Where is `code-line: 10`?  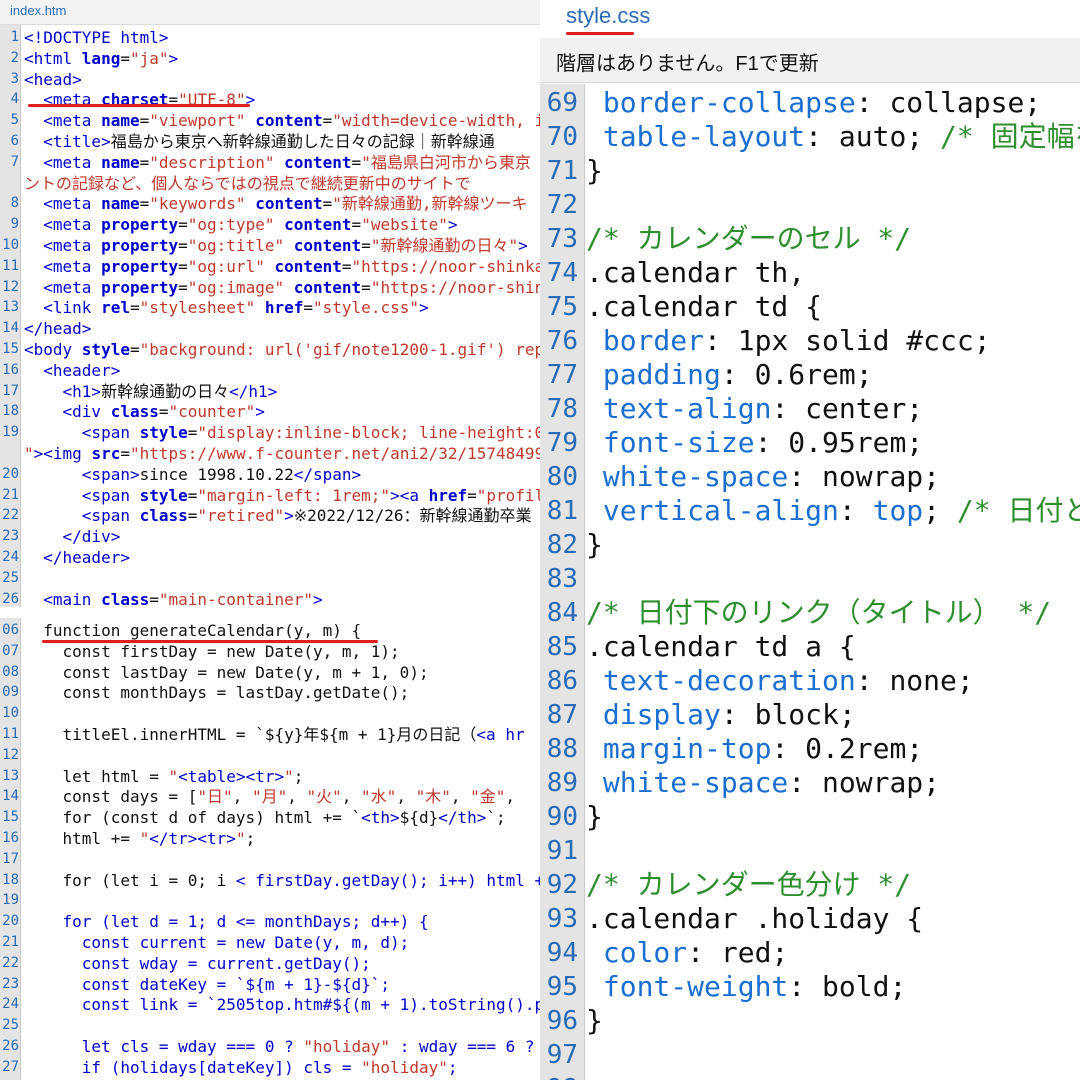 code-line: 10 is located at coordinates (270, 713).